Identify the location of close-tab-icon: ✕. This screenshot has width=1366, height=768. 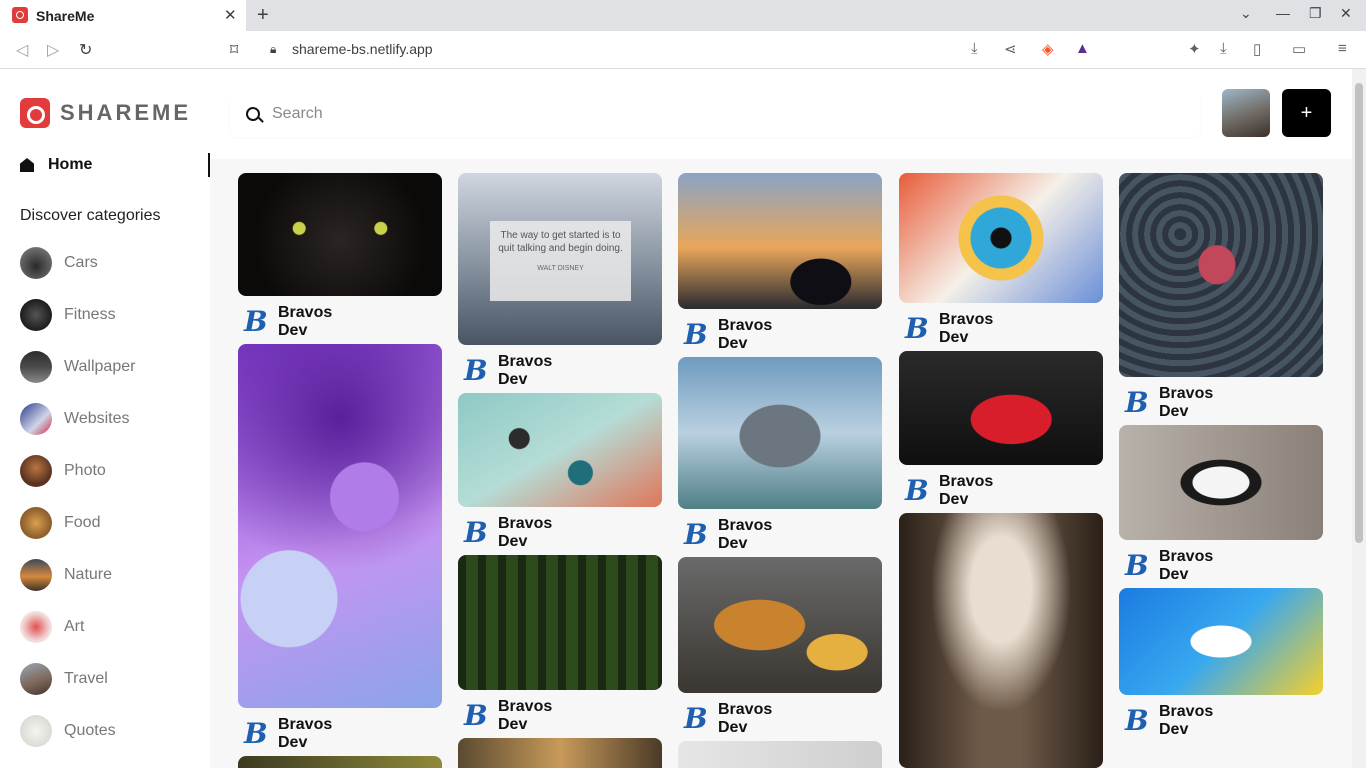
(230, 15).